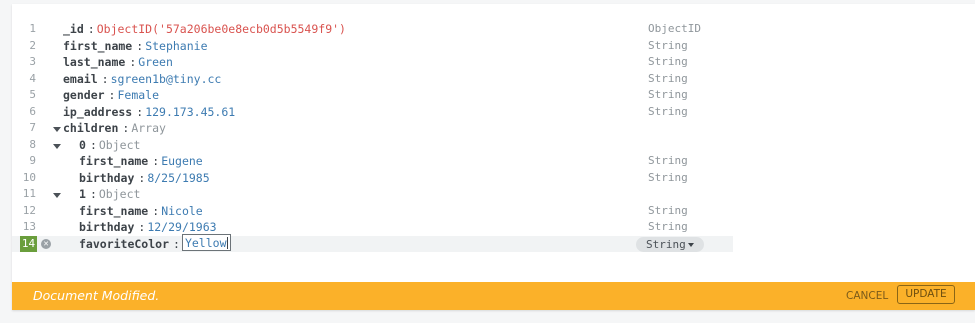 The width and height of the screenshot is (975, 323). I want to click on field-value: 129.173.45.61, so click(190, 112).